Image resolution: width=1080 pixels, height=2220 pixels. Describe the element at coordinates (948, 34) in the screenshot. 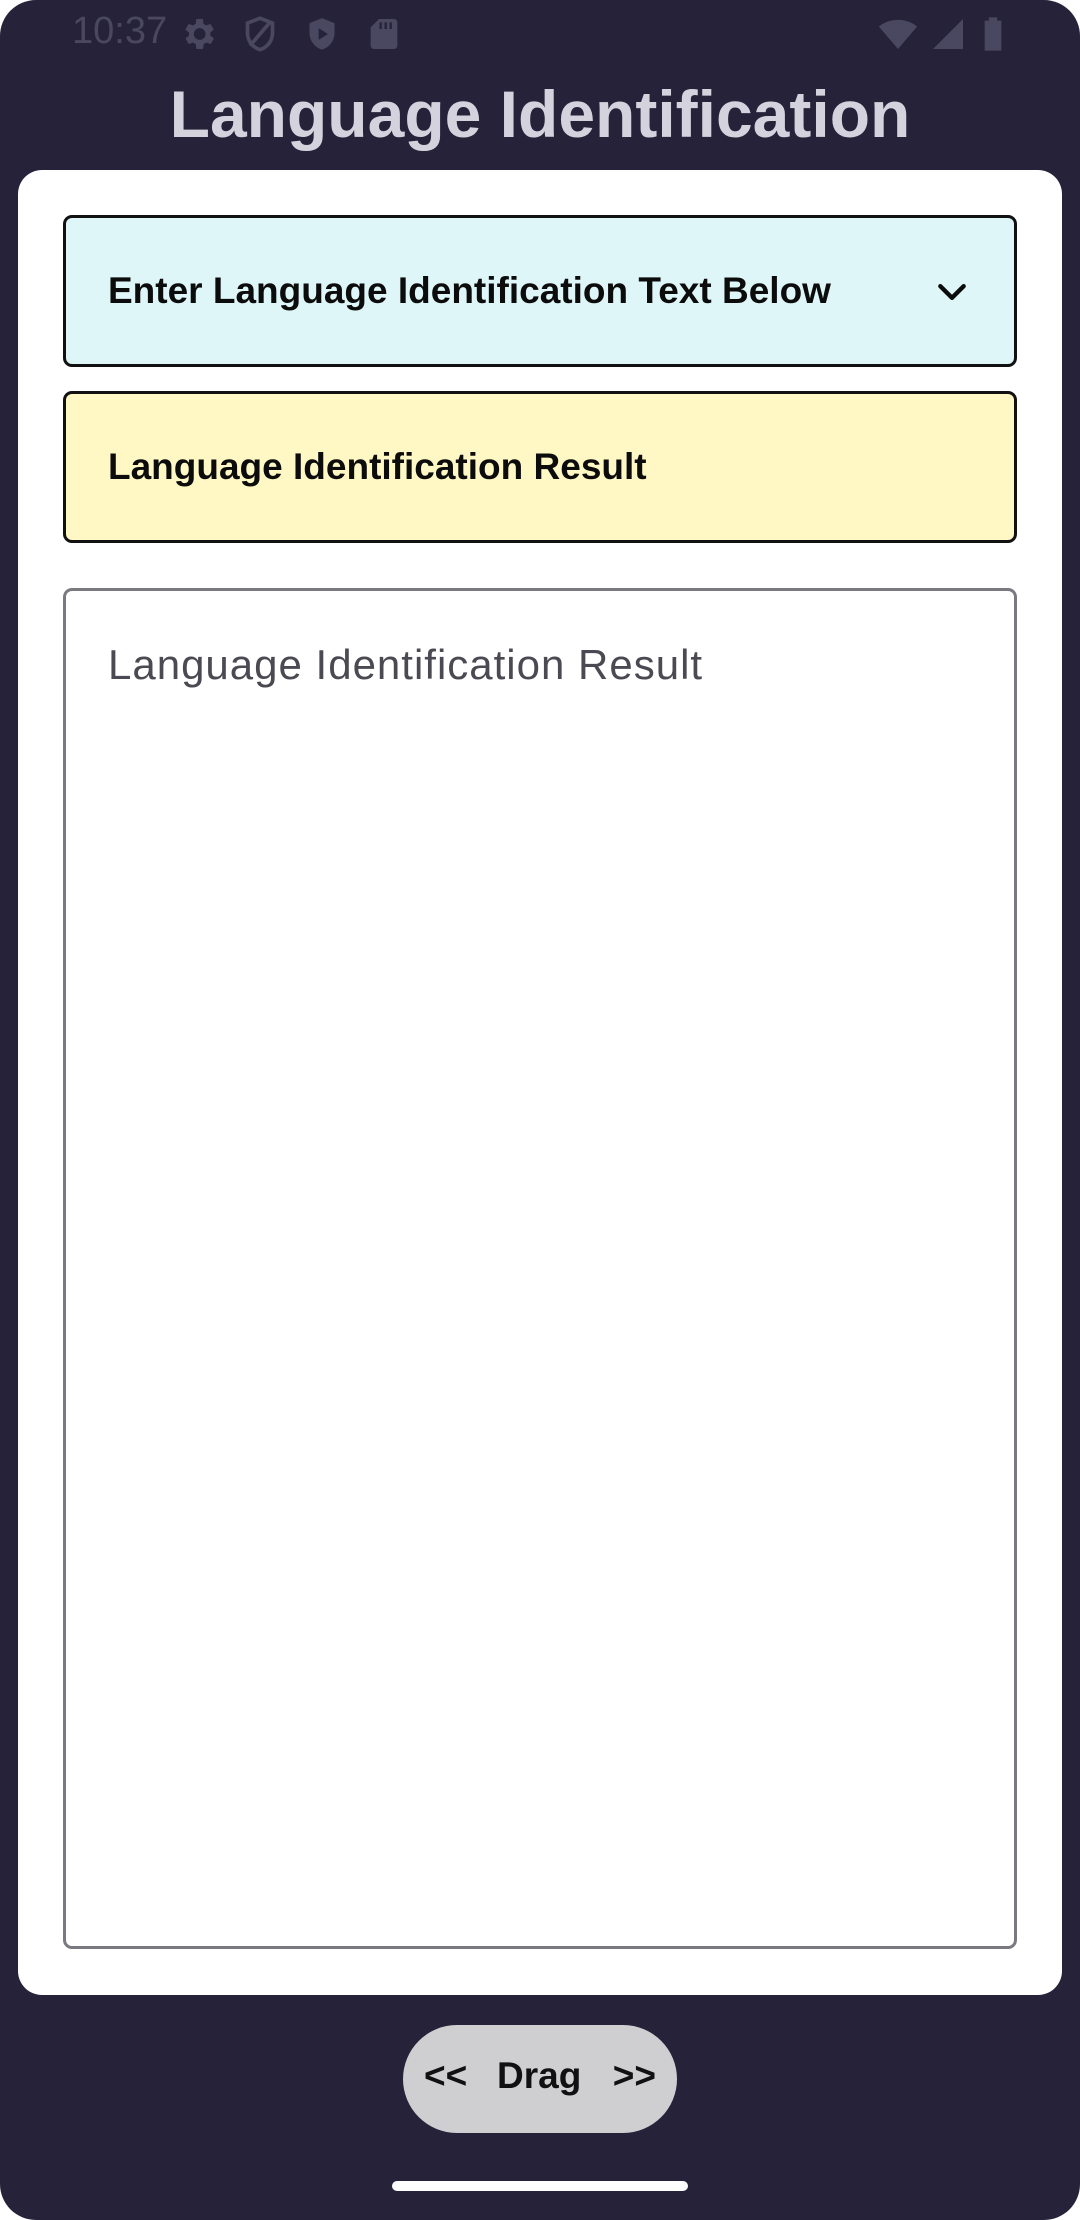

I see `cell-signal-icon` at that location.